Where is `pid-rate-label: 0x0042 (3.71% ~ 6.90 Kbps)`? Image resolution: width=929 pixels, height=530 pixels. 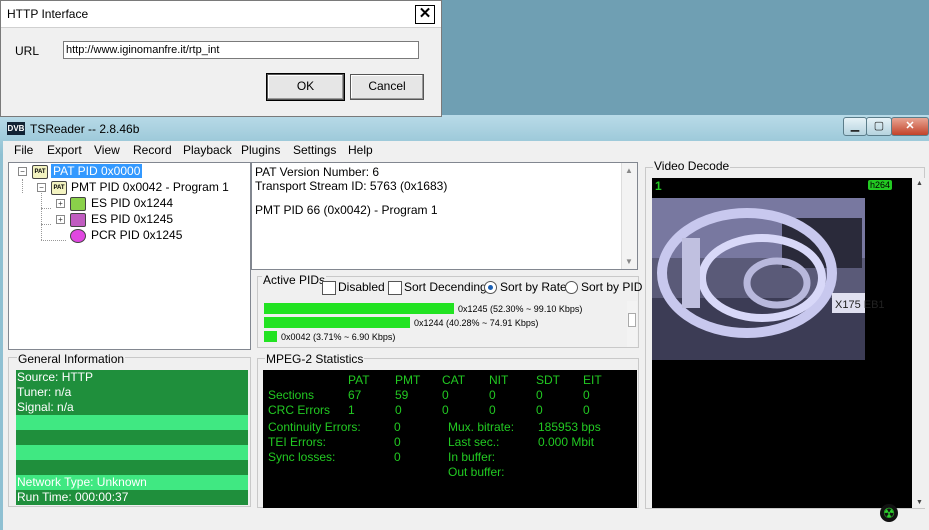
pid-rate-label: 0x0042 (3.71% ~ 6.90 Kbps) is located at coordinates (338, 337).